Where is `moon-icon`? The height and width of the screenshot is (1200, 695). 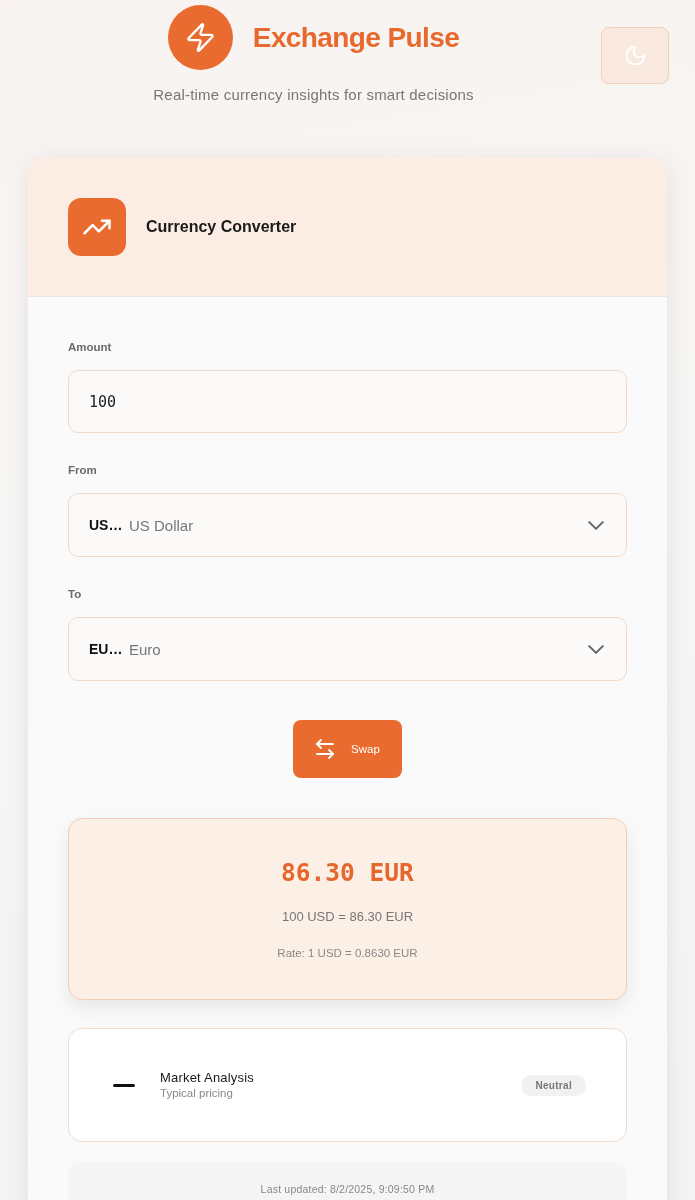 moon-icon is located at coordinates (635, 55).